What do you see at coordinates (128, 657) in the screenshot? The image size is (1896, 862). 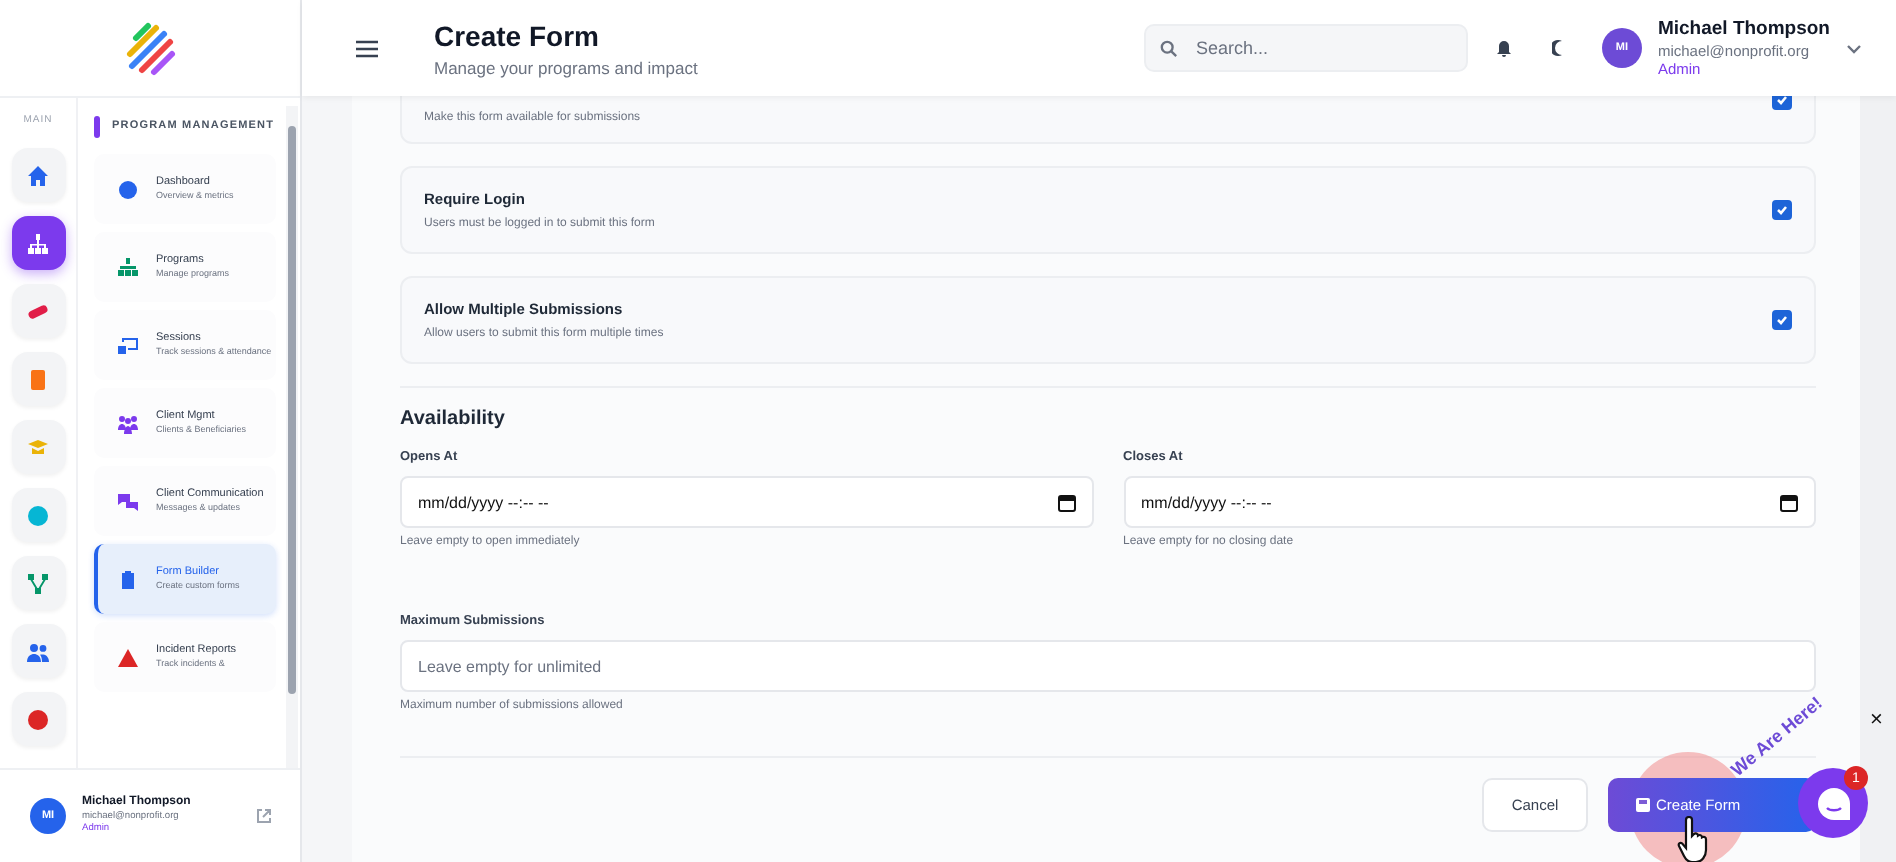 I see `warning-icon` at bounding box center [128, 657].